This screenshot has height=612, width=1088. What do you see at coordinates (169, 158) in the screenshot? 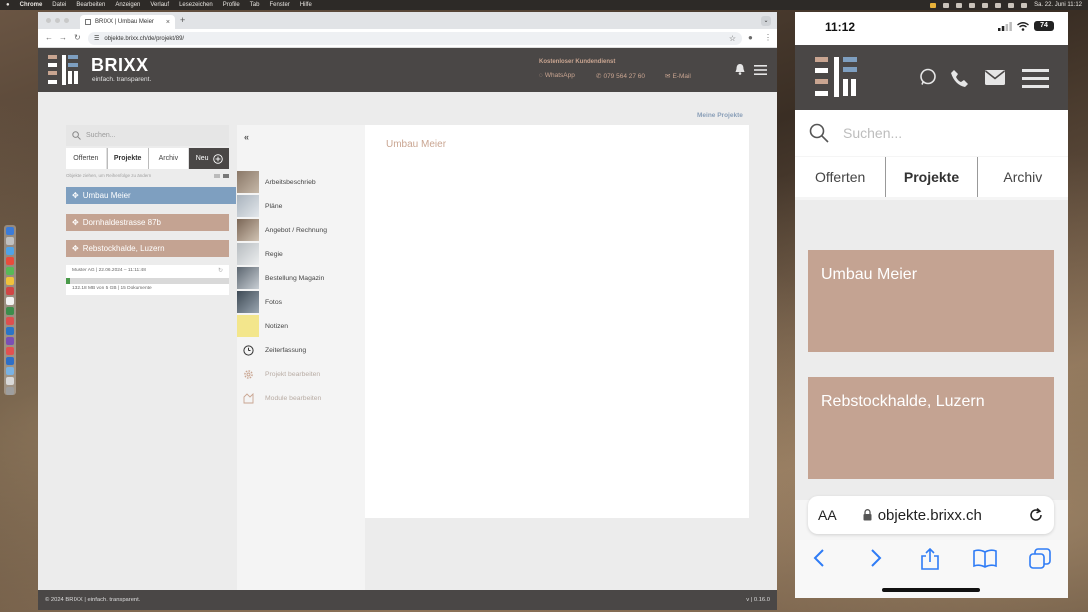
I see `tab-archive: Archiv` at bounding box center [169, 158].